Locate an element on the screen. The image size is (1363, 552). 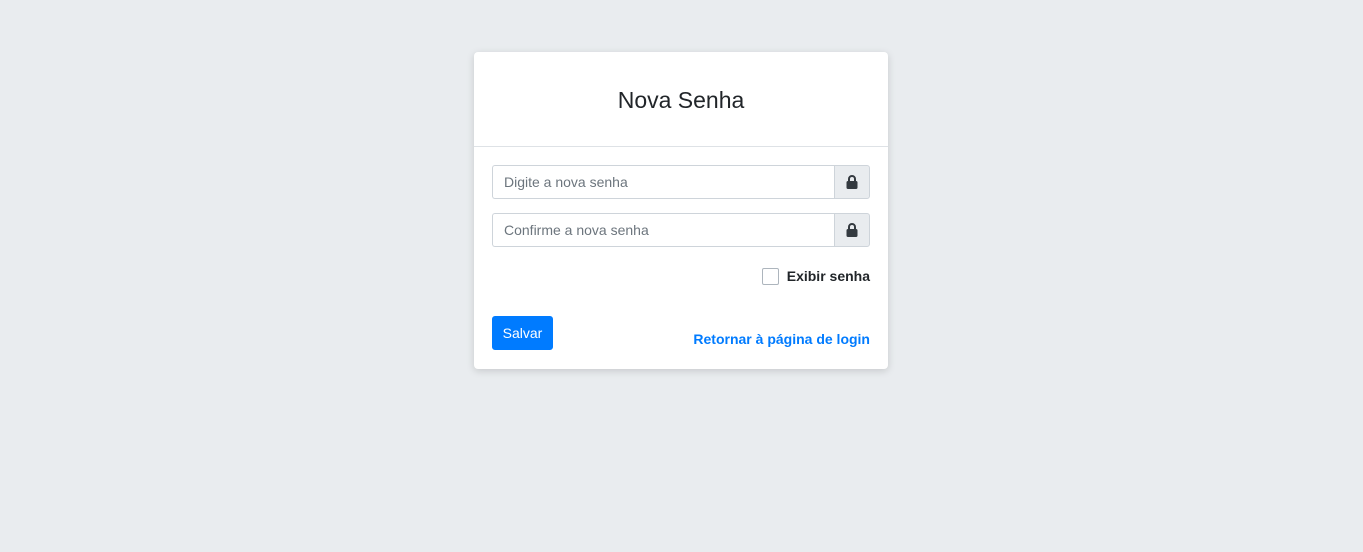
confirm-password-input is located at coordinates (663, 230).